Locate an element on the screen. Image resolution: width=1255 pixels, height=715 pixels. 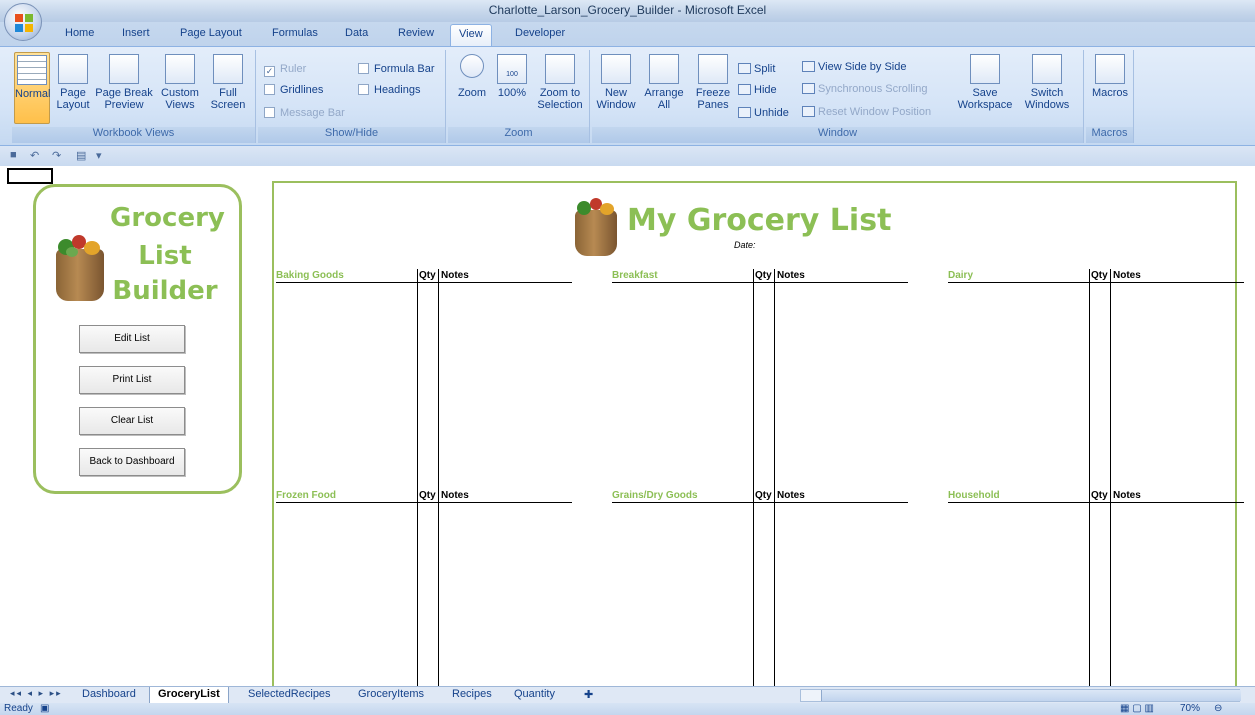
custom-views-label: Custom Views is located at coordinates (180, 99).